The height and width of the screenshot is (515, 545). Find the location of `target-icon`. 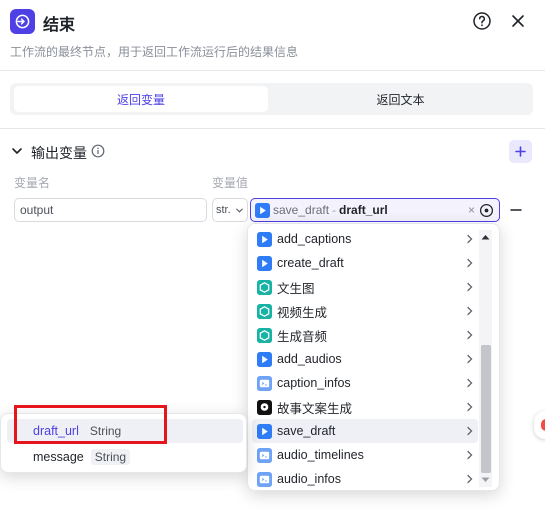

target-icon is located at coordinates (486, 210).